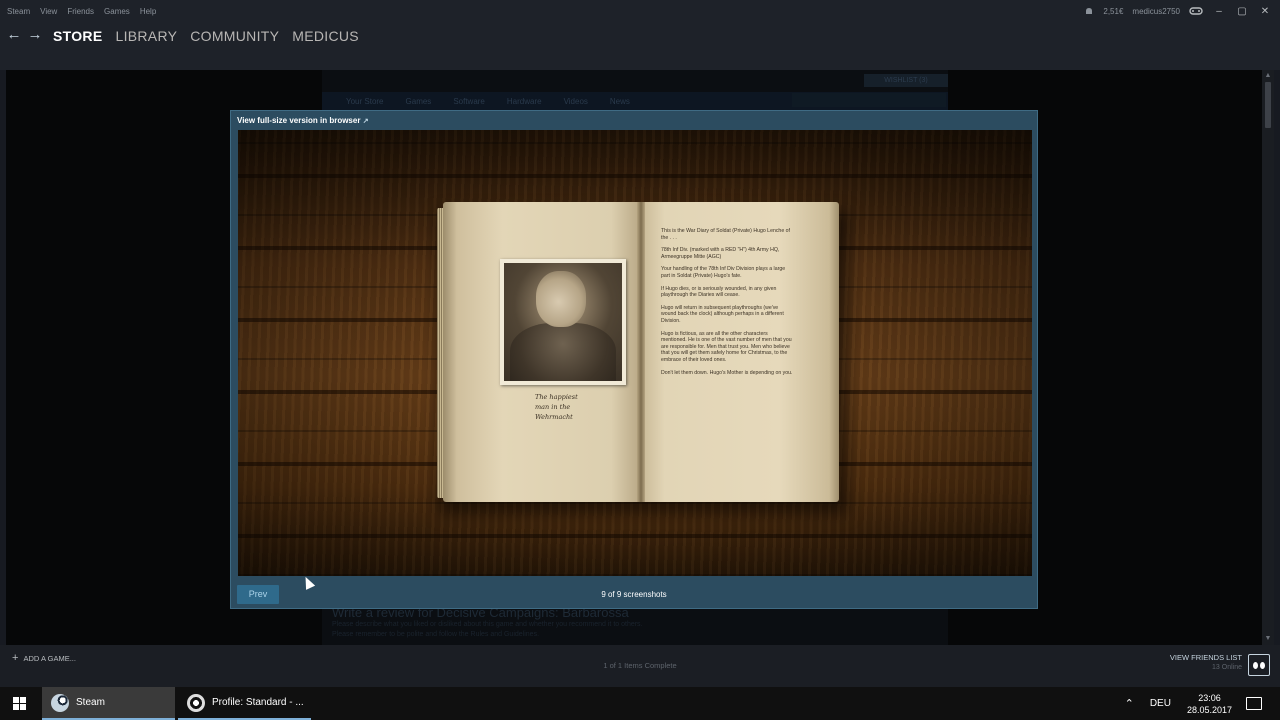 The width and height of the screenshot is (1280, 720). Describe the element at coordinates (108, 703) in the screenshot. I see `taskbar-steam: Steam` at that location.